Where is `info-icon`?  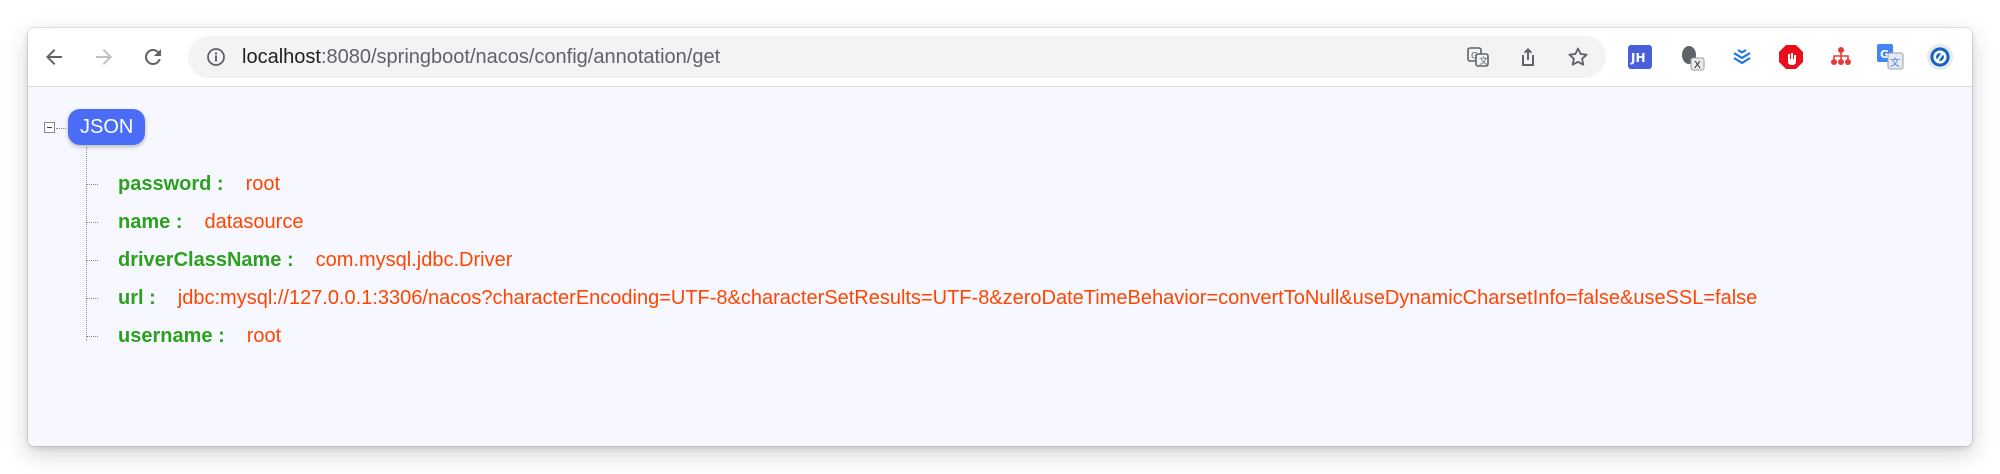
info-icon is located at coordinates (216, 59).